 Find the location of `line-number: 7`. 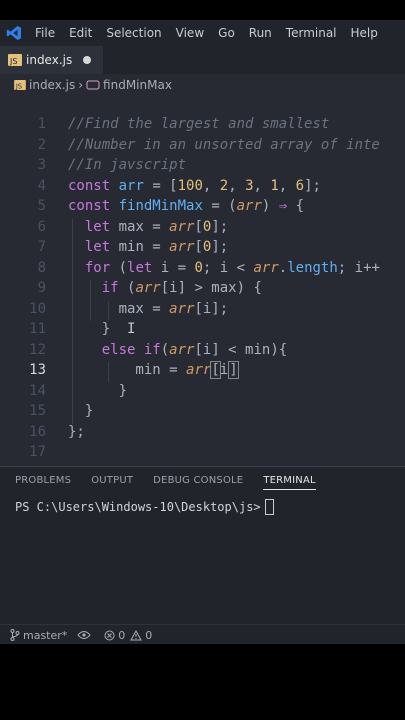

line-number: 7 is located at coordinates (41, 247).